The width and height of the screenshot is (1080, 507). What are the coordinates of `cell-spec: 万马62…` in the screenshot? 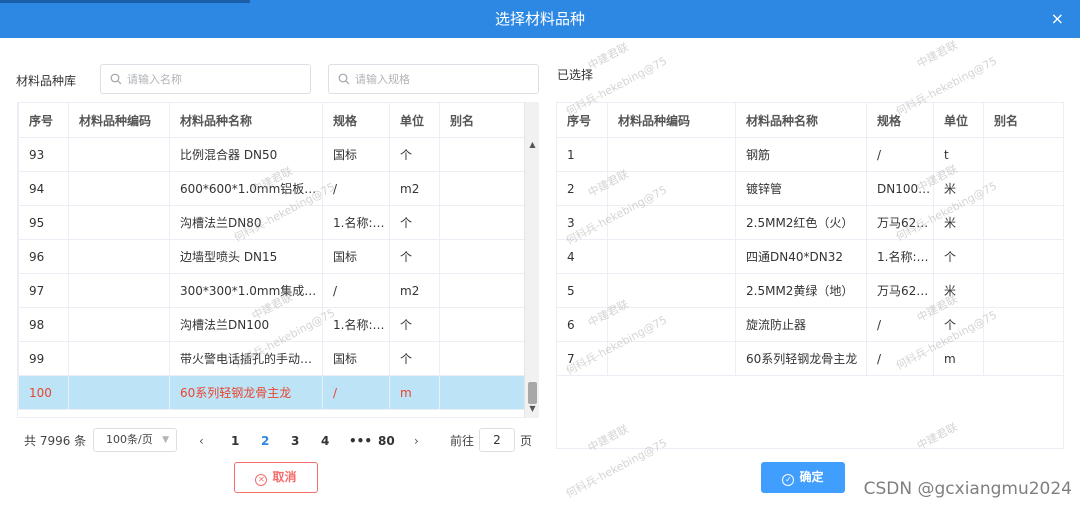 It's located at (900, 222).